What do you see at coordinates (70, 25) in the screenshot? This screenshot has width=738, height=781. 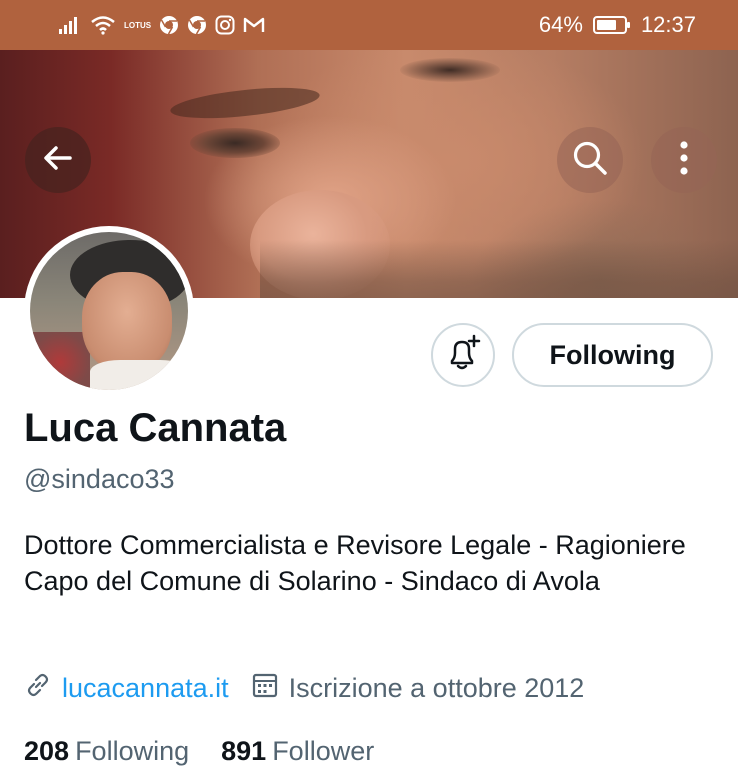 I see `signal-icon` at bounding box center [70, 25].